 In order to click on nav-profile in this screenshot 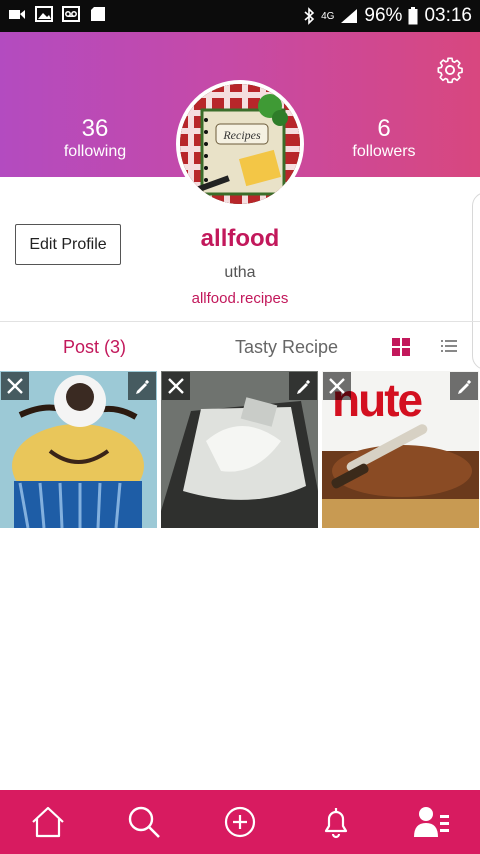, I will do `click(432, 822)`.